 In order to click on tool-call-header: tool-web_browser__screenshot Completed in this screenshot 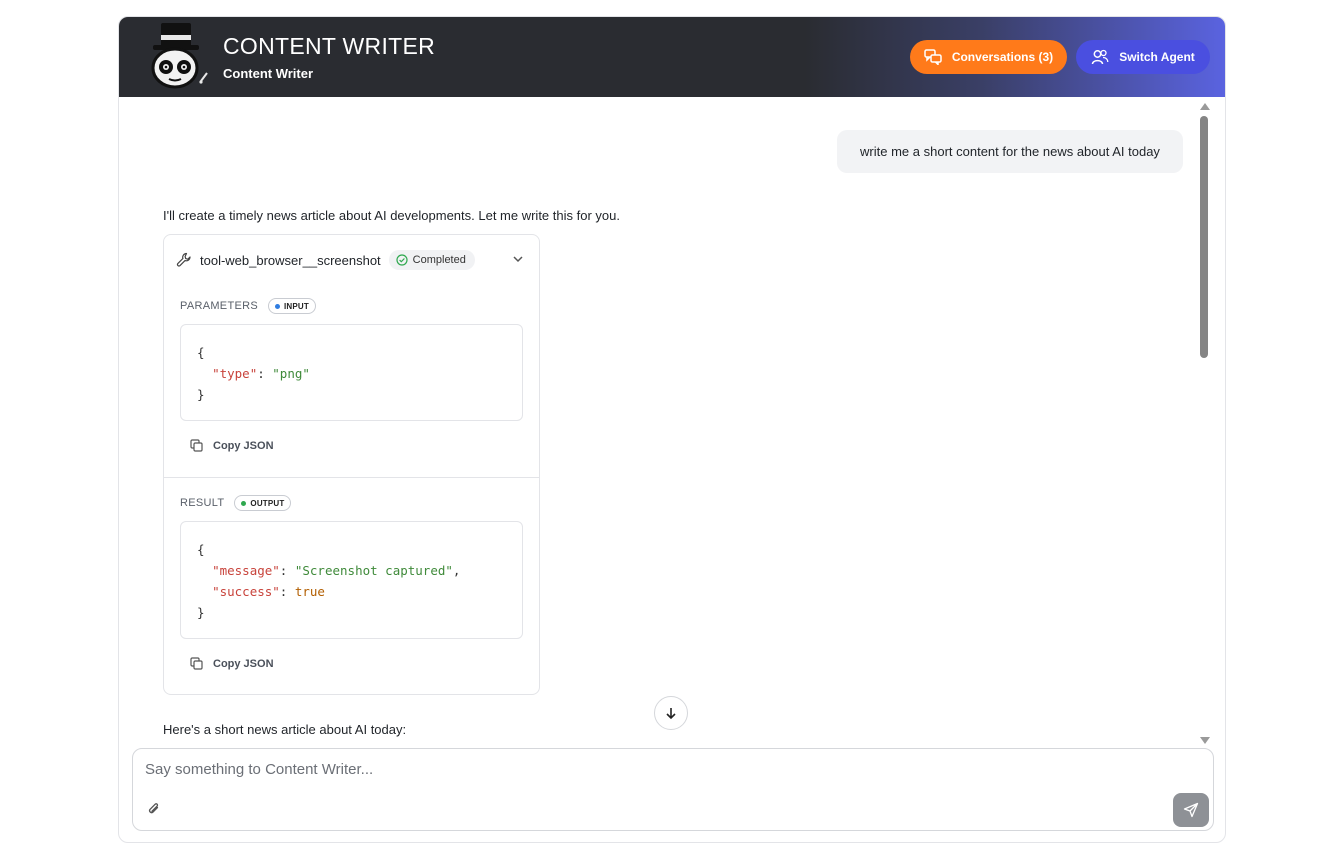, I will do `click(351, 260)`.